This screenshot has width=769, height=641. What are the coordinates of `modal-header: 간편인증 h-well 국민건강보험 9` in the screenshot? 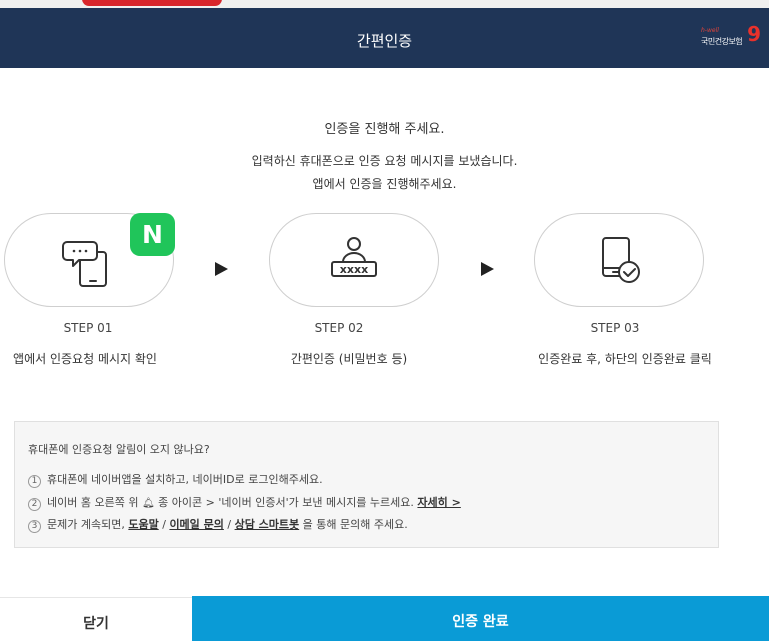 It's located at (384, 38).